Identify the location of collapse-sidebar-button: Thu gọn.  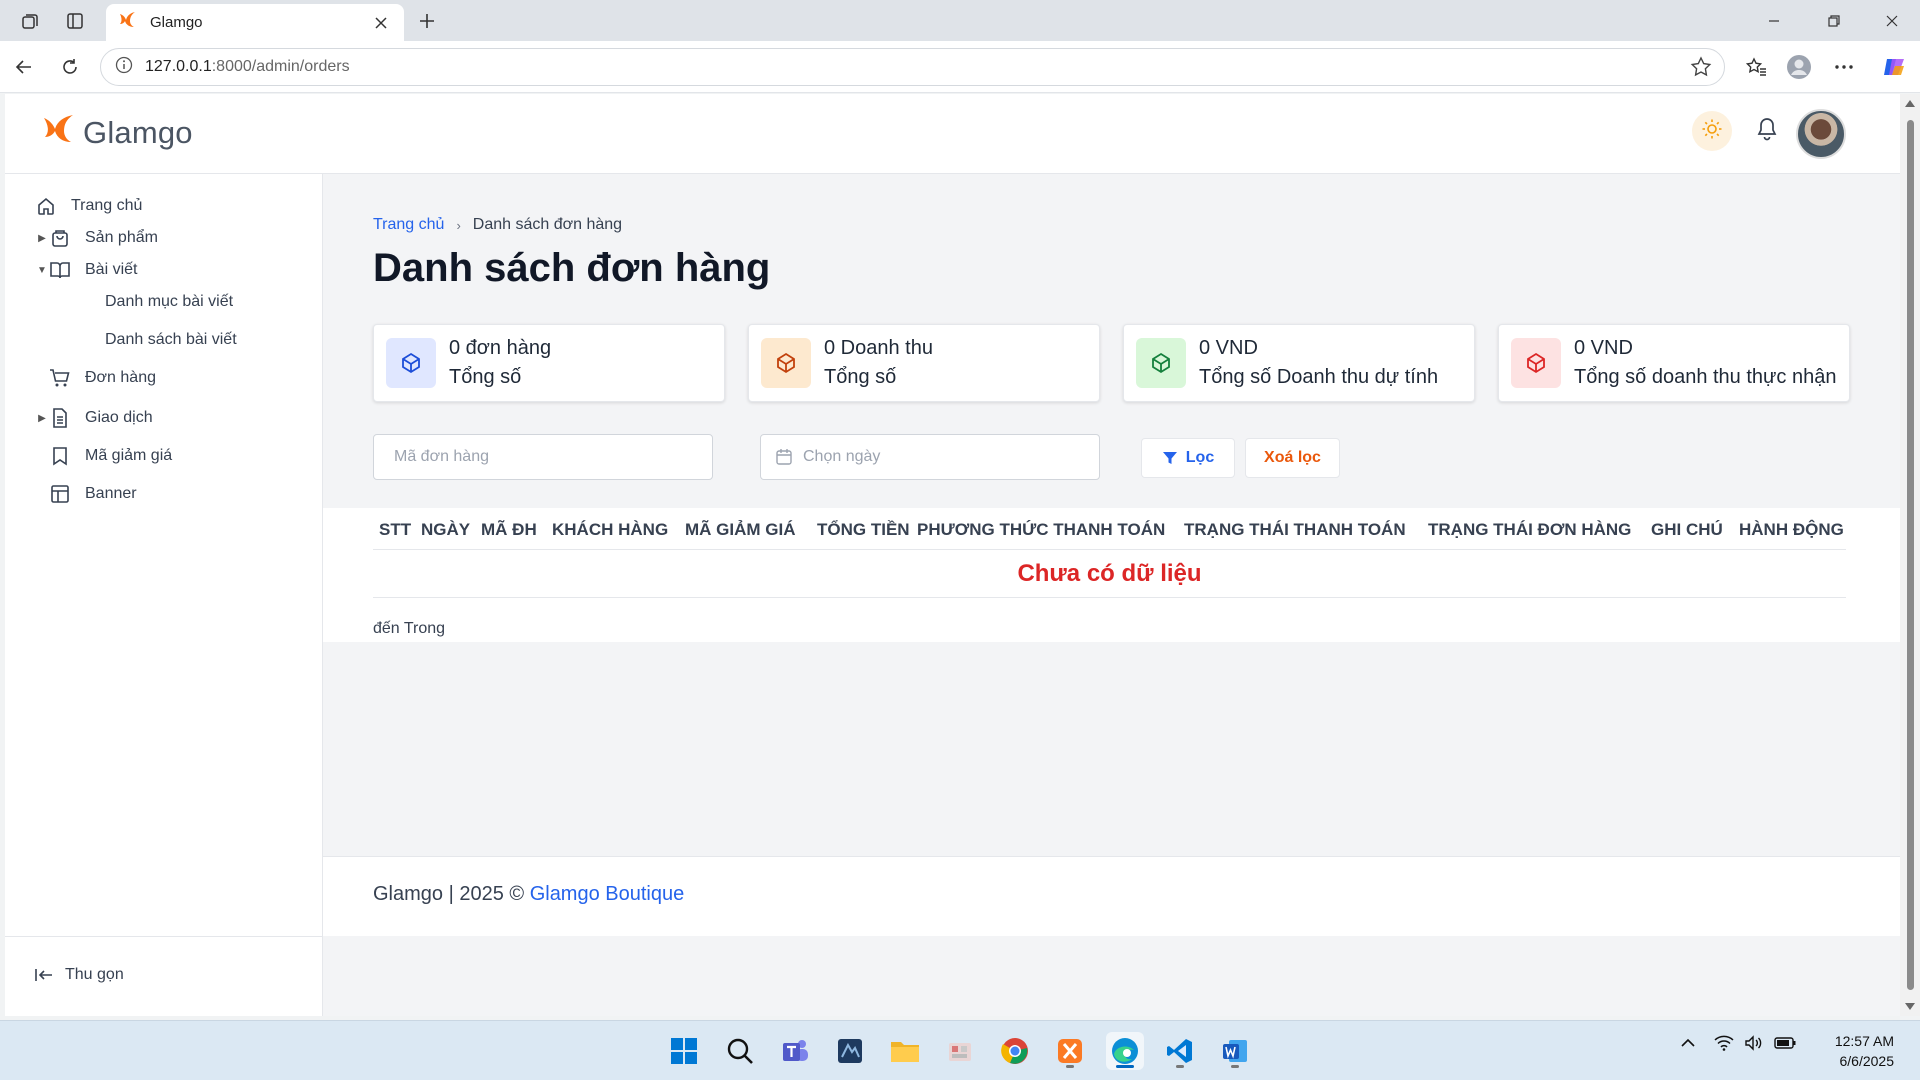
(79, 975).